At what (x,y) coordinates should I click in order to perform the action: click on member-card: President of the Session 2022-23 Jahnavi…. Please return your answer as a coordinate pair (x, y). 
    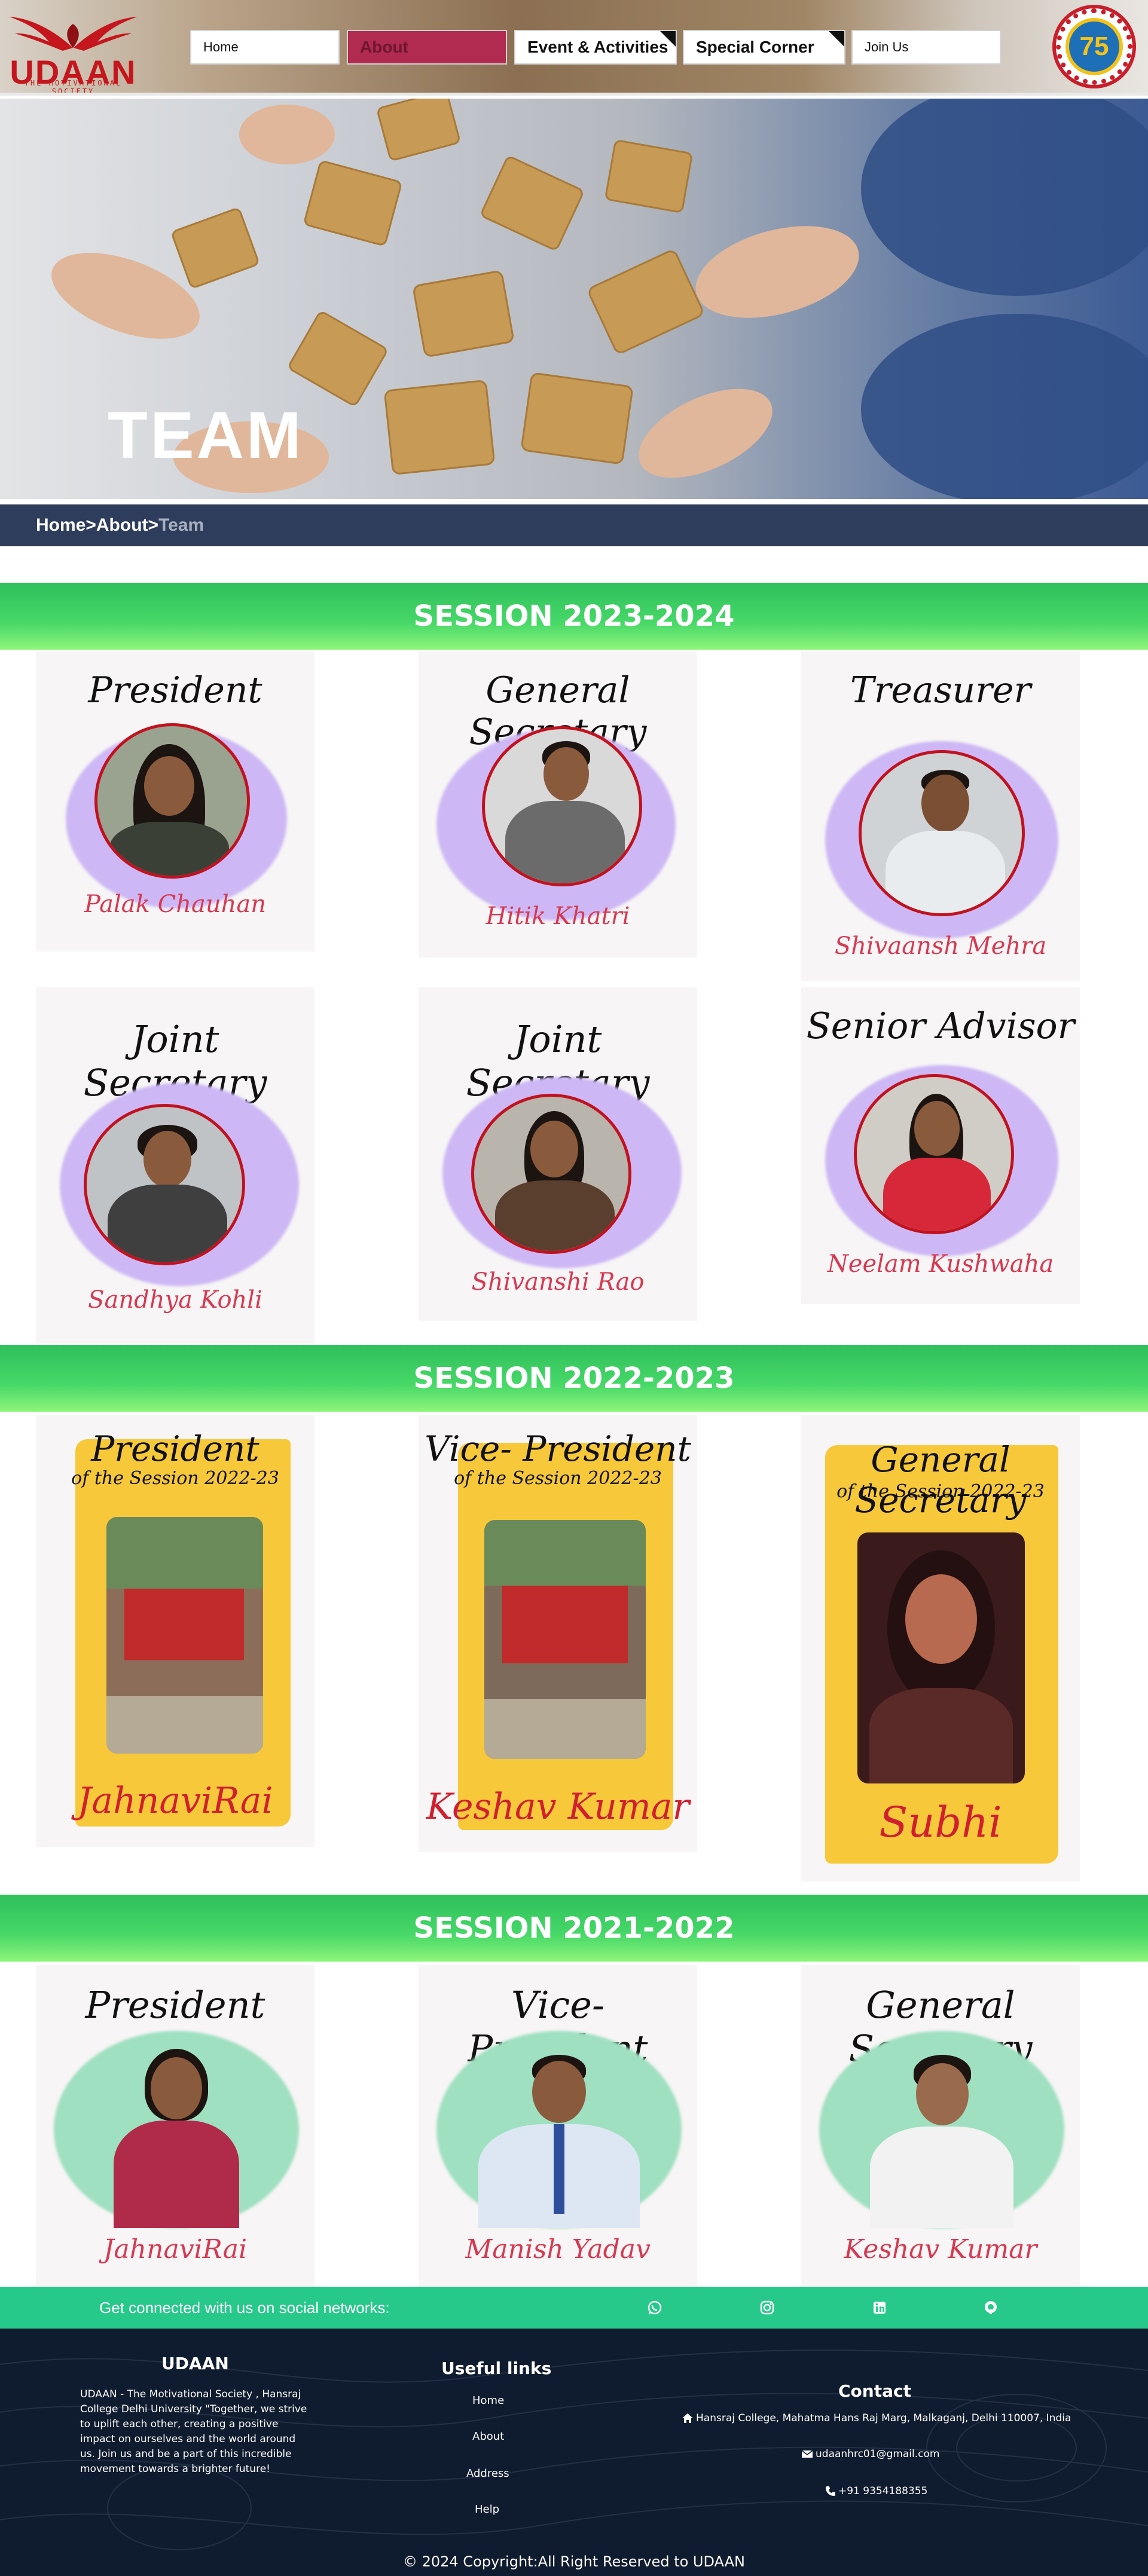
    Looking at the image, I should click on (175, 1631).